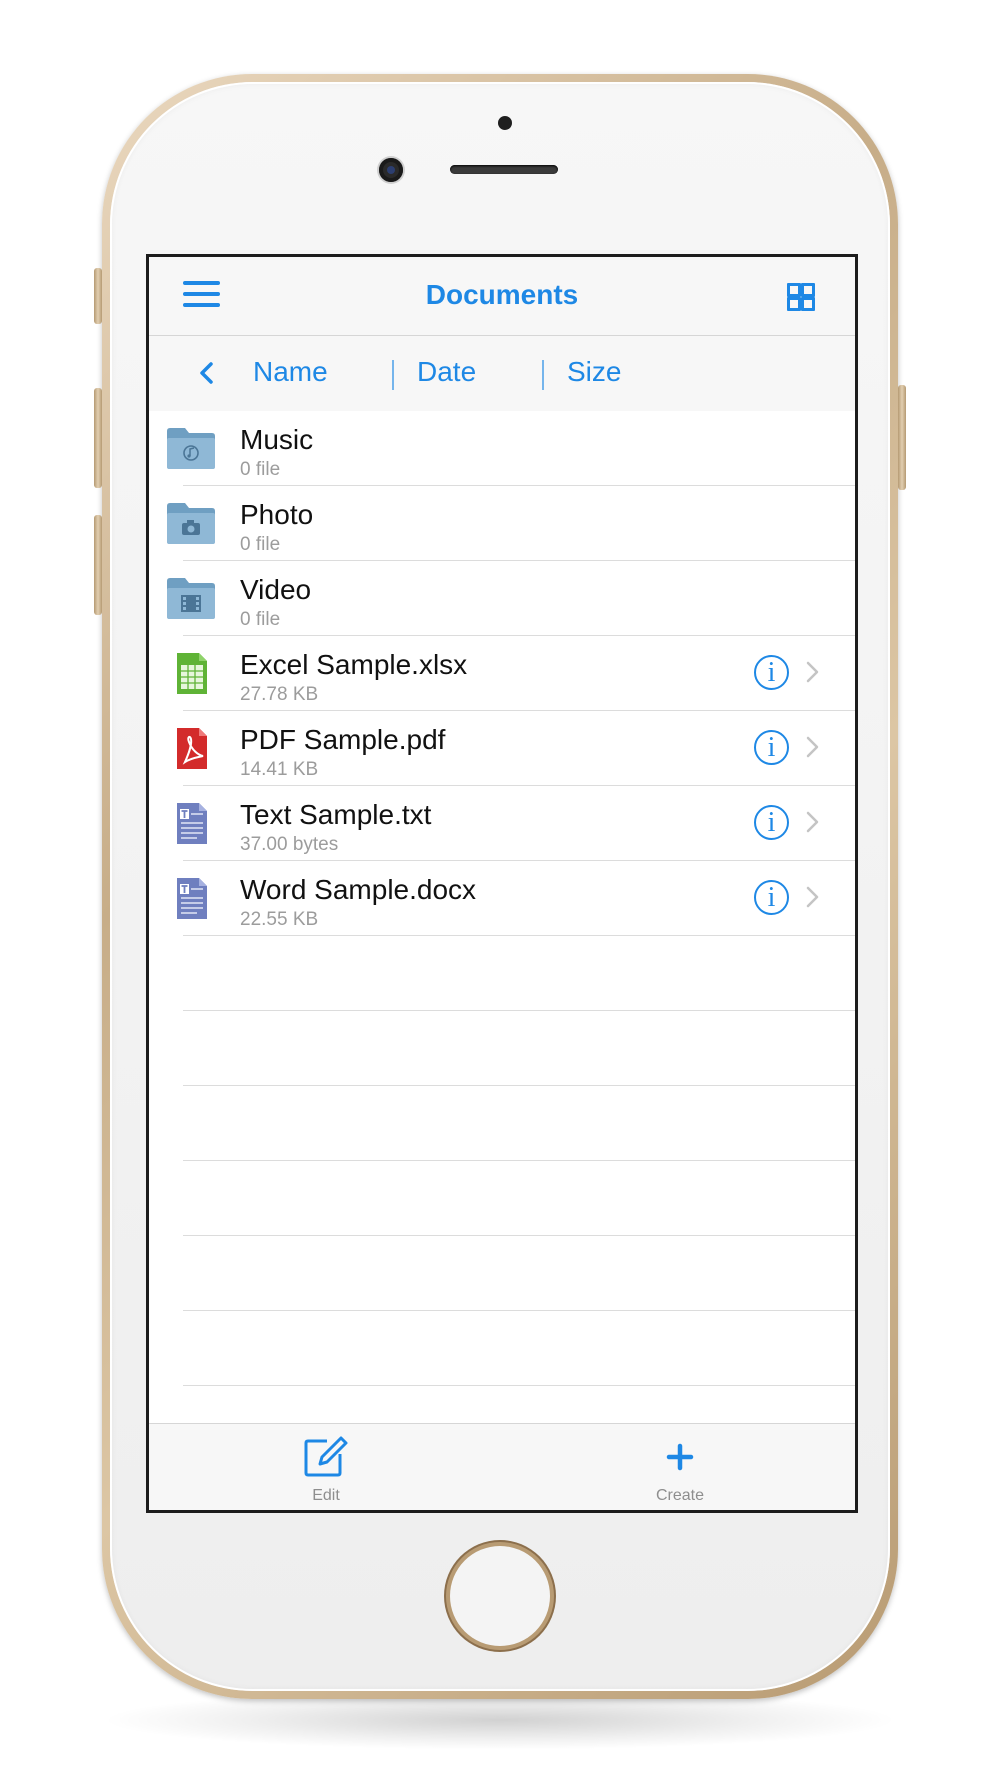 Image resolution: width=1000 pixels, height=1778 pixels. Describe the element at coordinates (504, 169) in the screenshot. I see `earpiece-speaker` at that location.